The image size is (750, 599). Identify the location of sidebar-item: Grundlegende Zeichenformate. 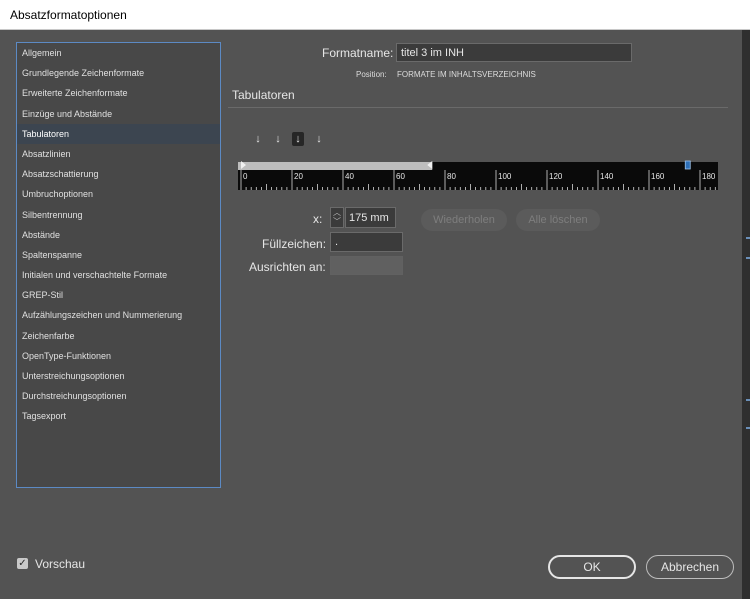
(118, 73).